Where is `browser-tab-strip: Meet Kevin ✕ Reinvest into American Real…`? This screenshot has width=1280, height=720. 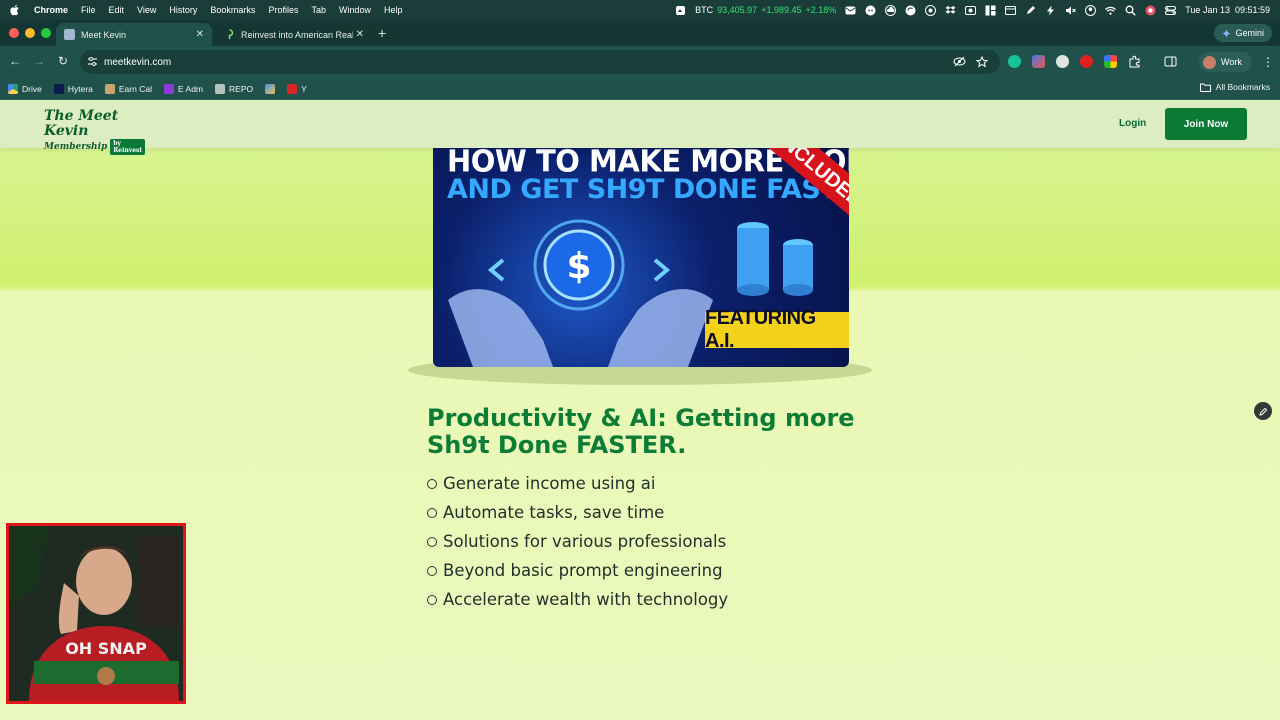
browser-tab-strip: Meet Kevin ✕ Reinvest into American Real… is located at coordinates (640, 33).